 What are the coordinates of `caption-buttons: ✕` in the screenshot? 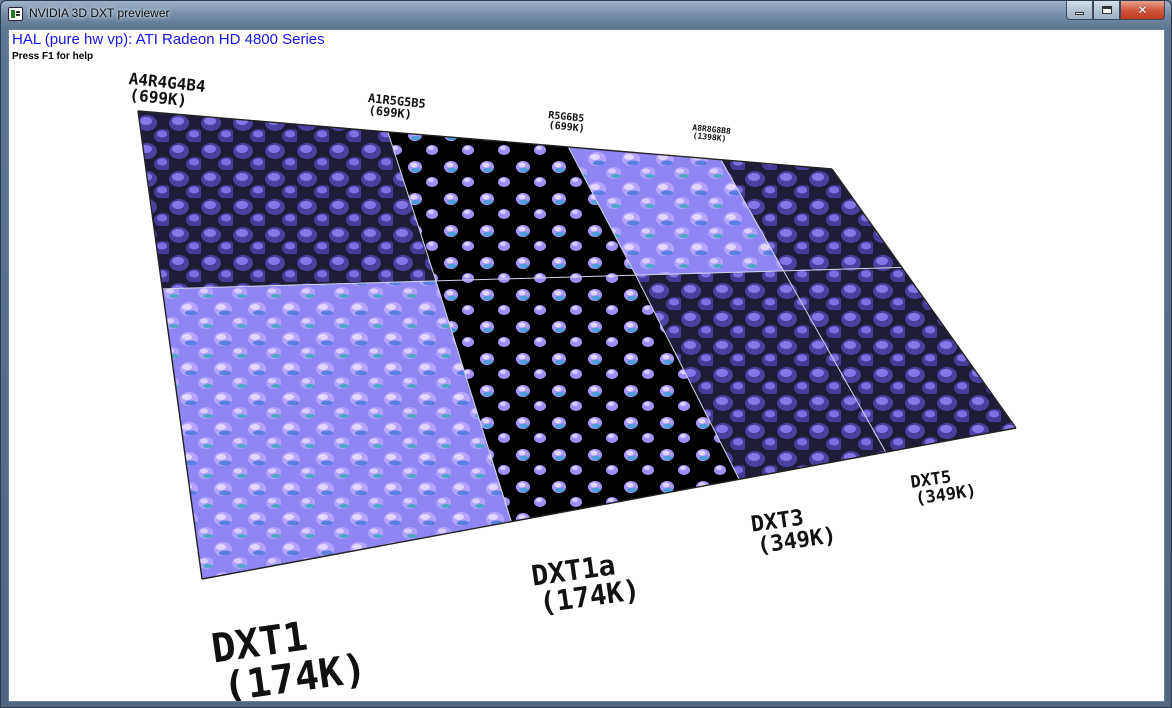 It's located at (1115, 10).